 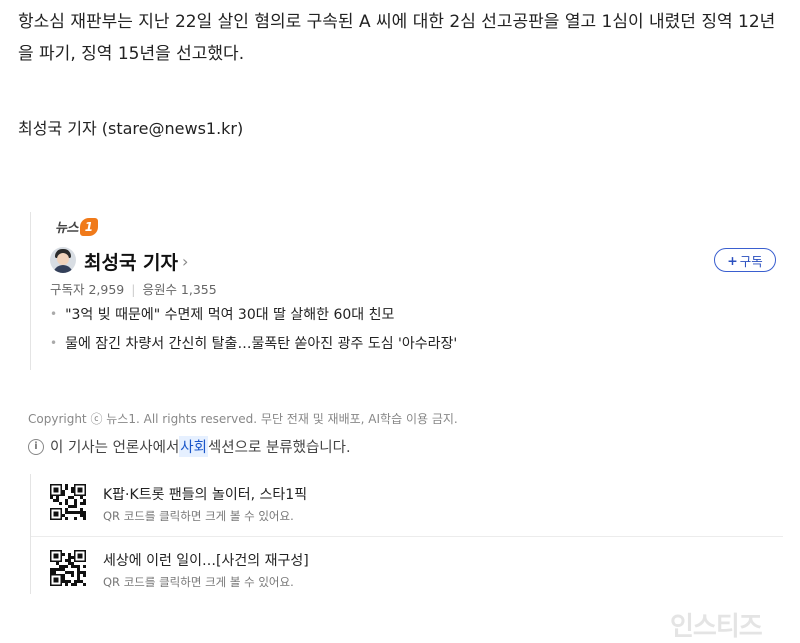 I want to click on section-link-society: 사회, so click(x=193, y=446).